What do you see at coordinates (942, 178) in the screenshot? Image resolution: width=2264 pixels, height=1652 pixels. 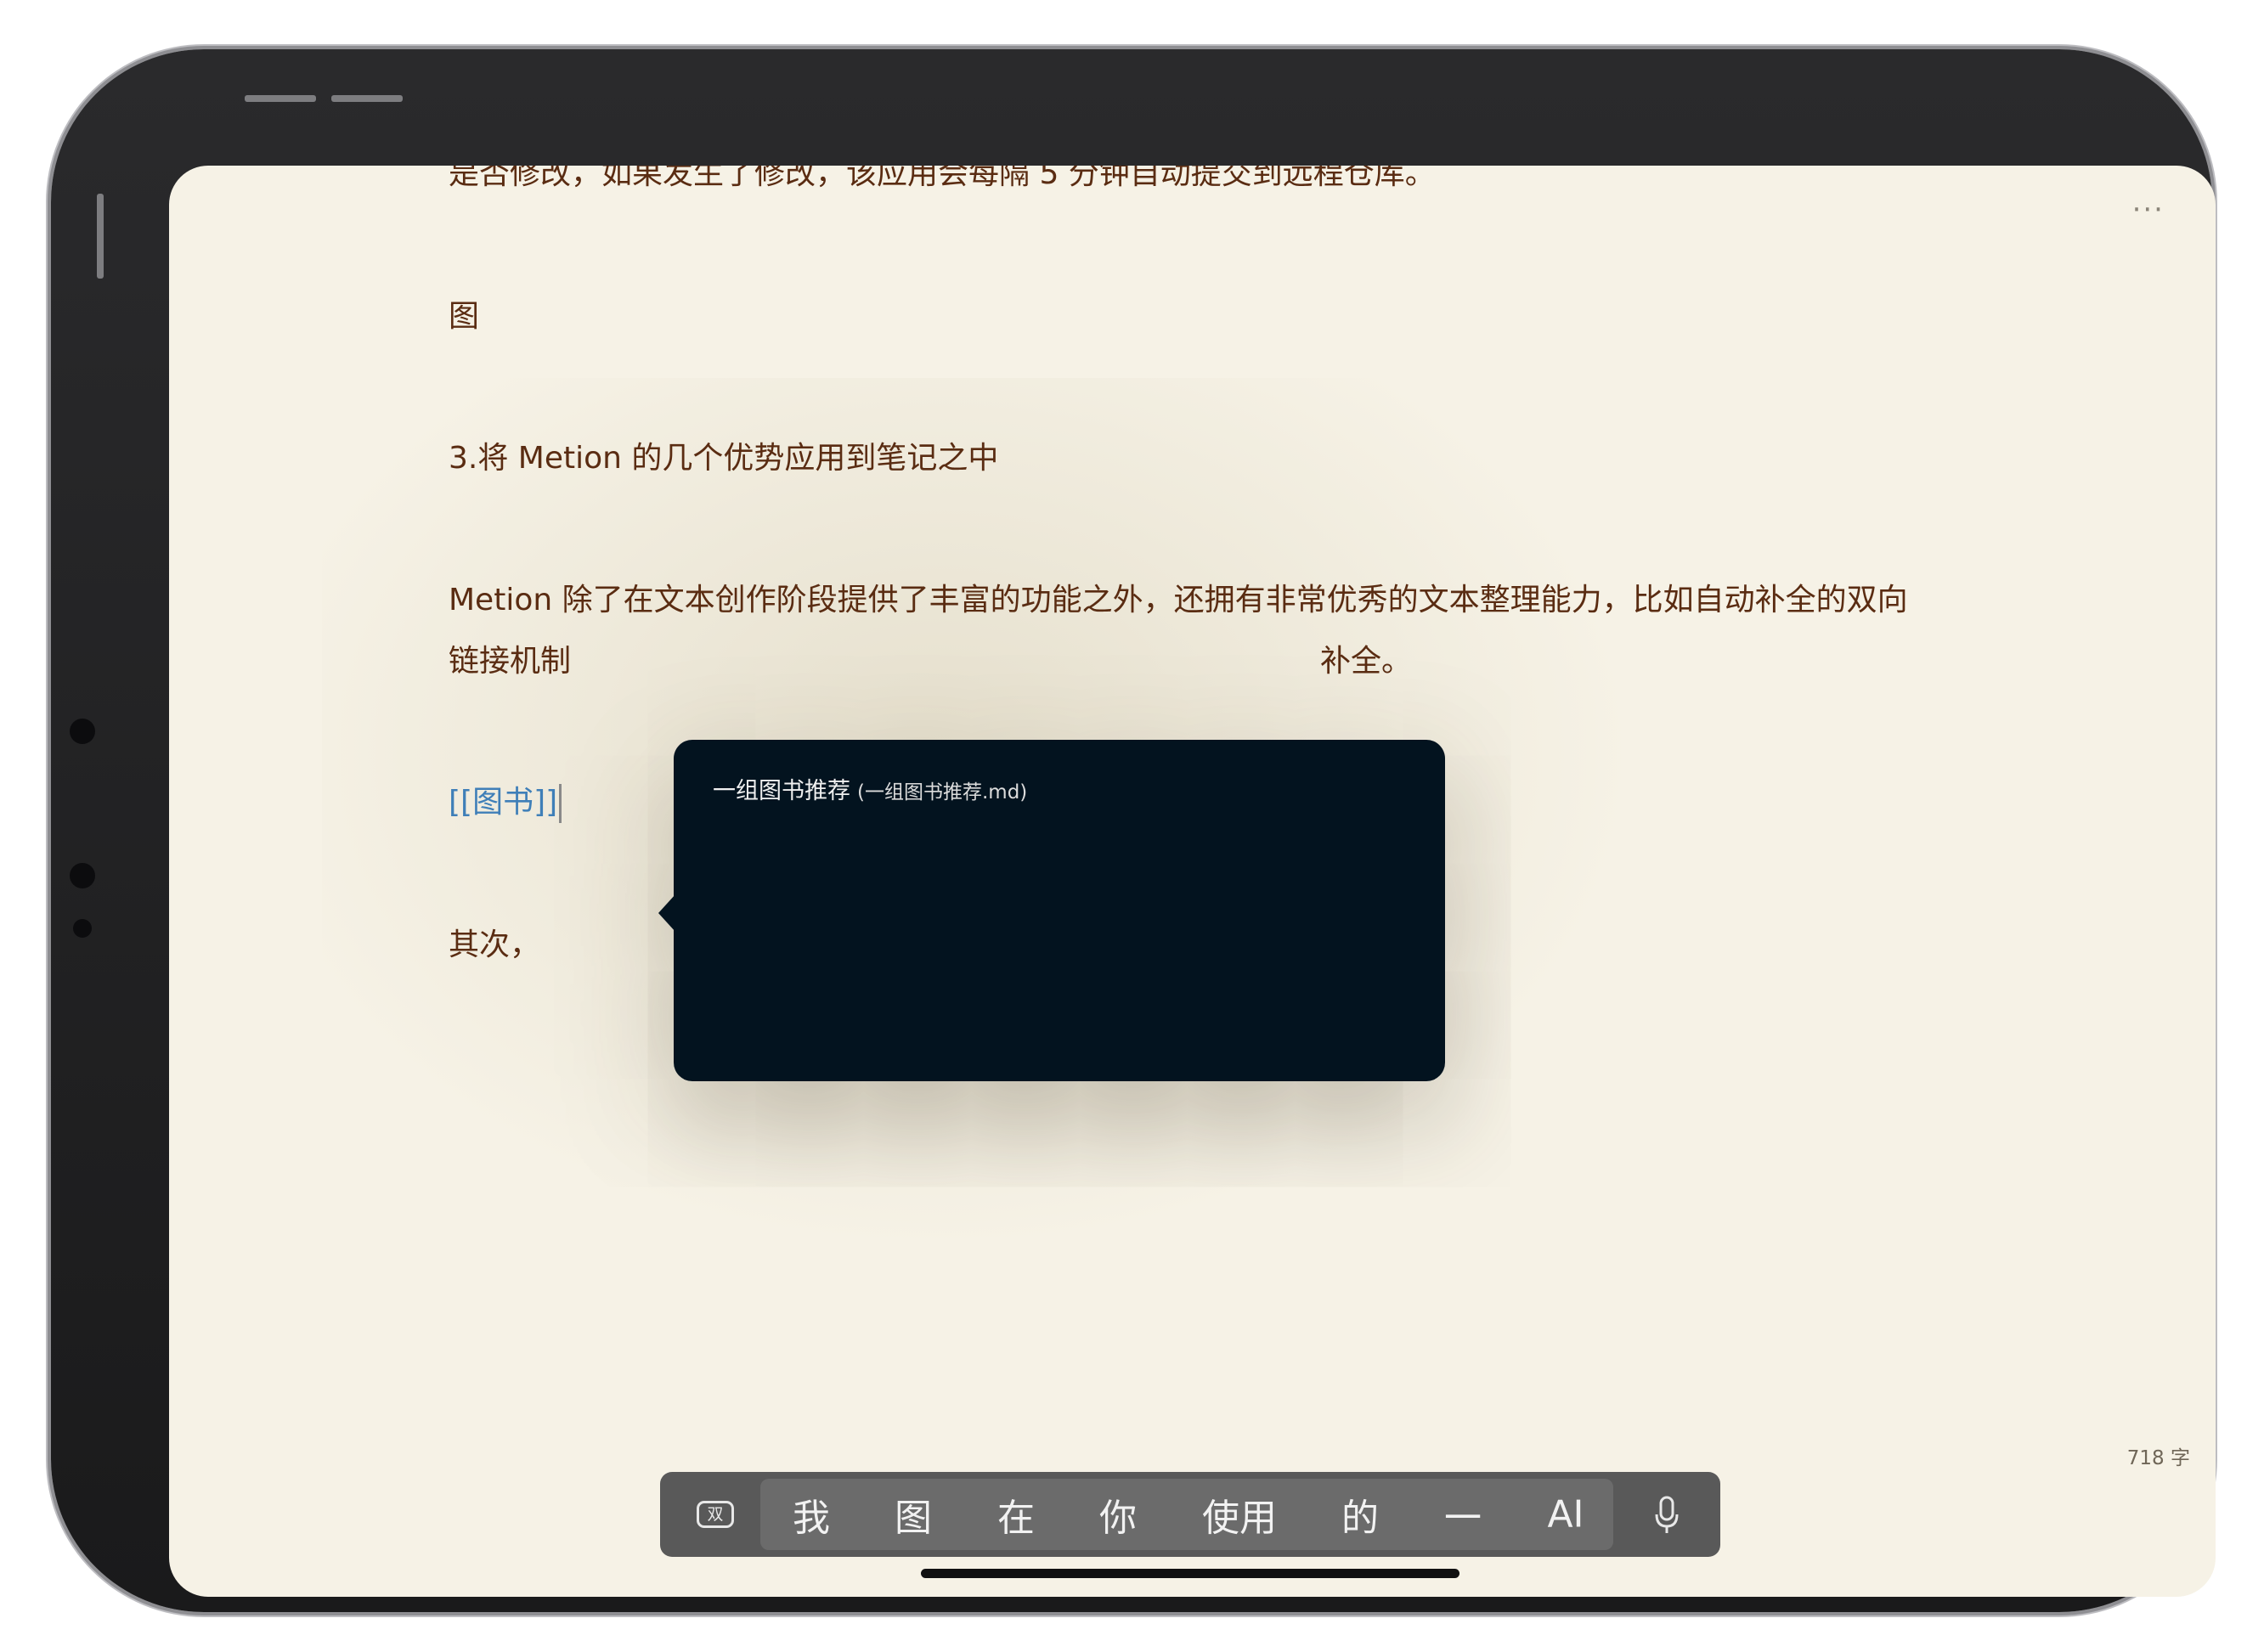 I see `doc-line: 是否修改，如果发生了修改，该应用会每隔 5 分钟自动提交到远程仓库。` at bounding box center [942, 178].